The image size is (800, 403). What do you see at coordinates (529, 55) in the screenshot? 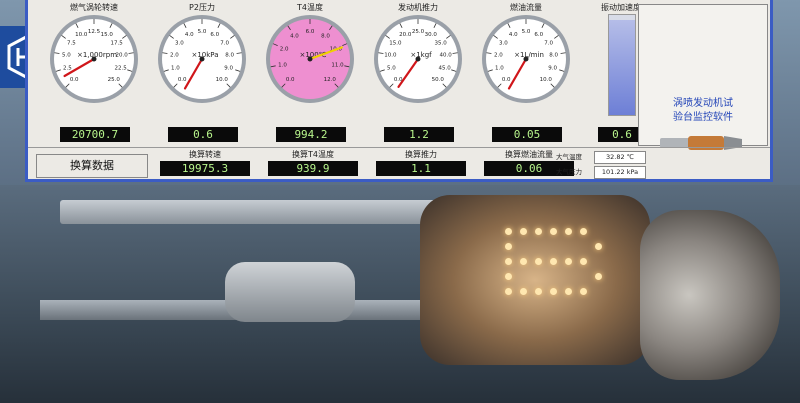
I see `gauge-unit: ×1L/min` at bounding box center [529, 55].